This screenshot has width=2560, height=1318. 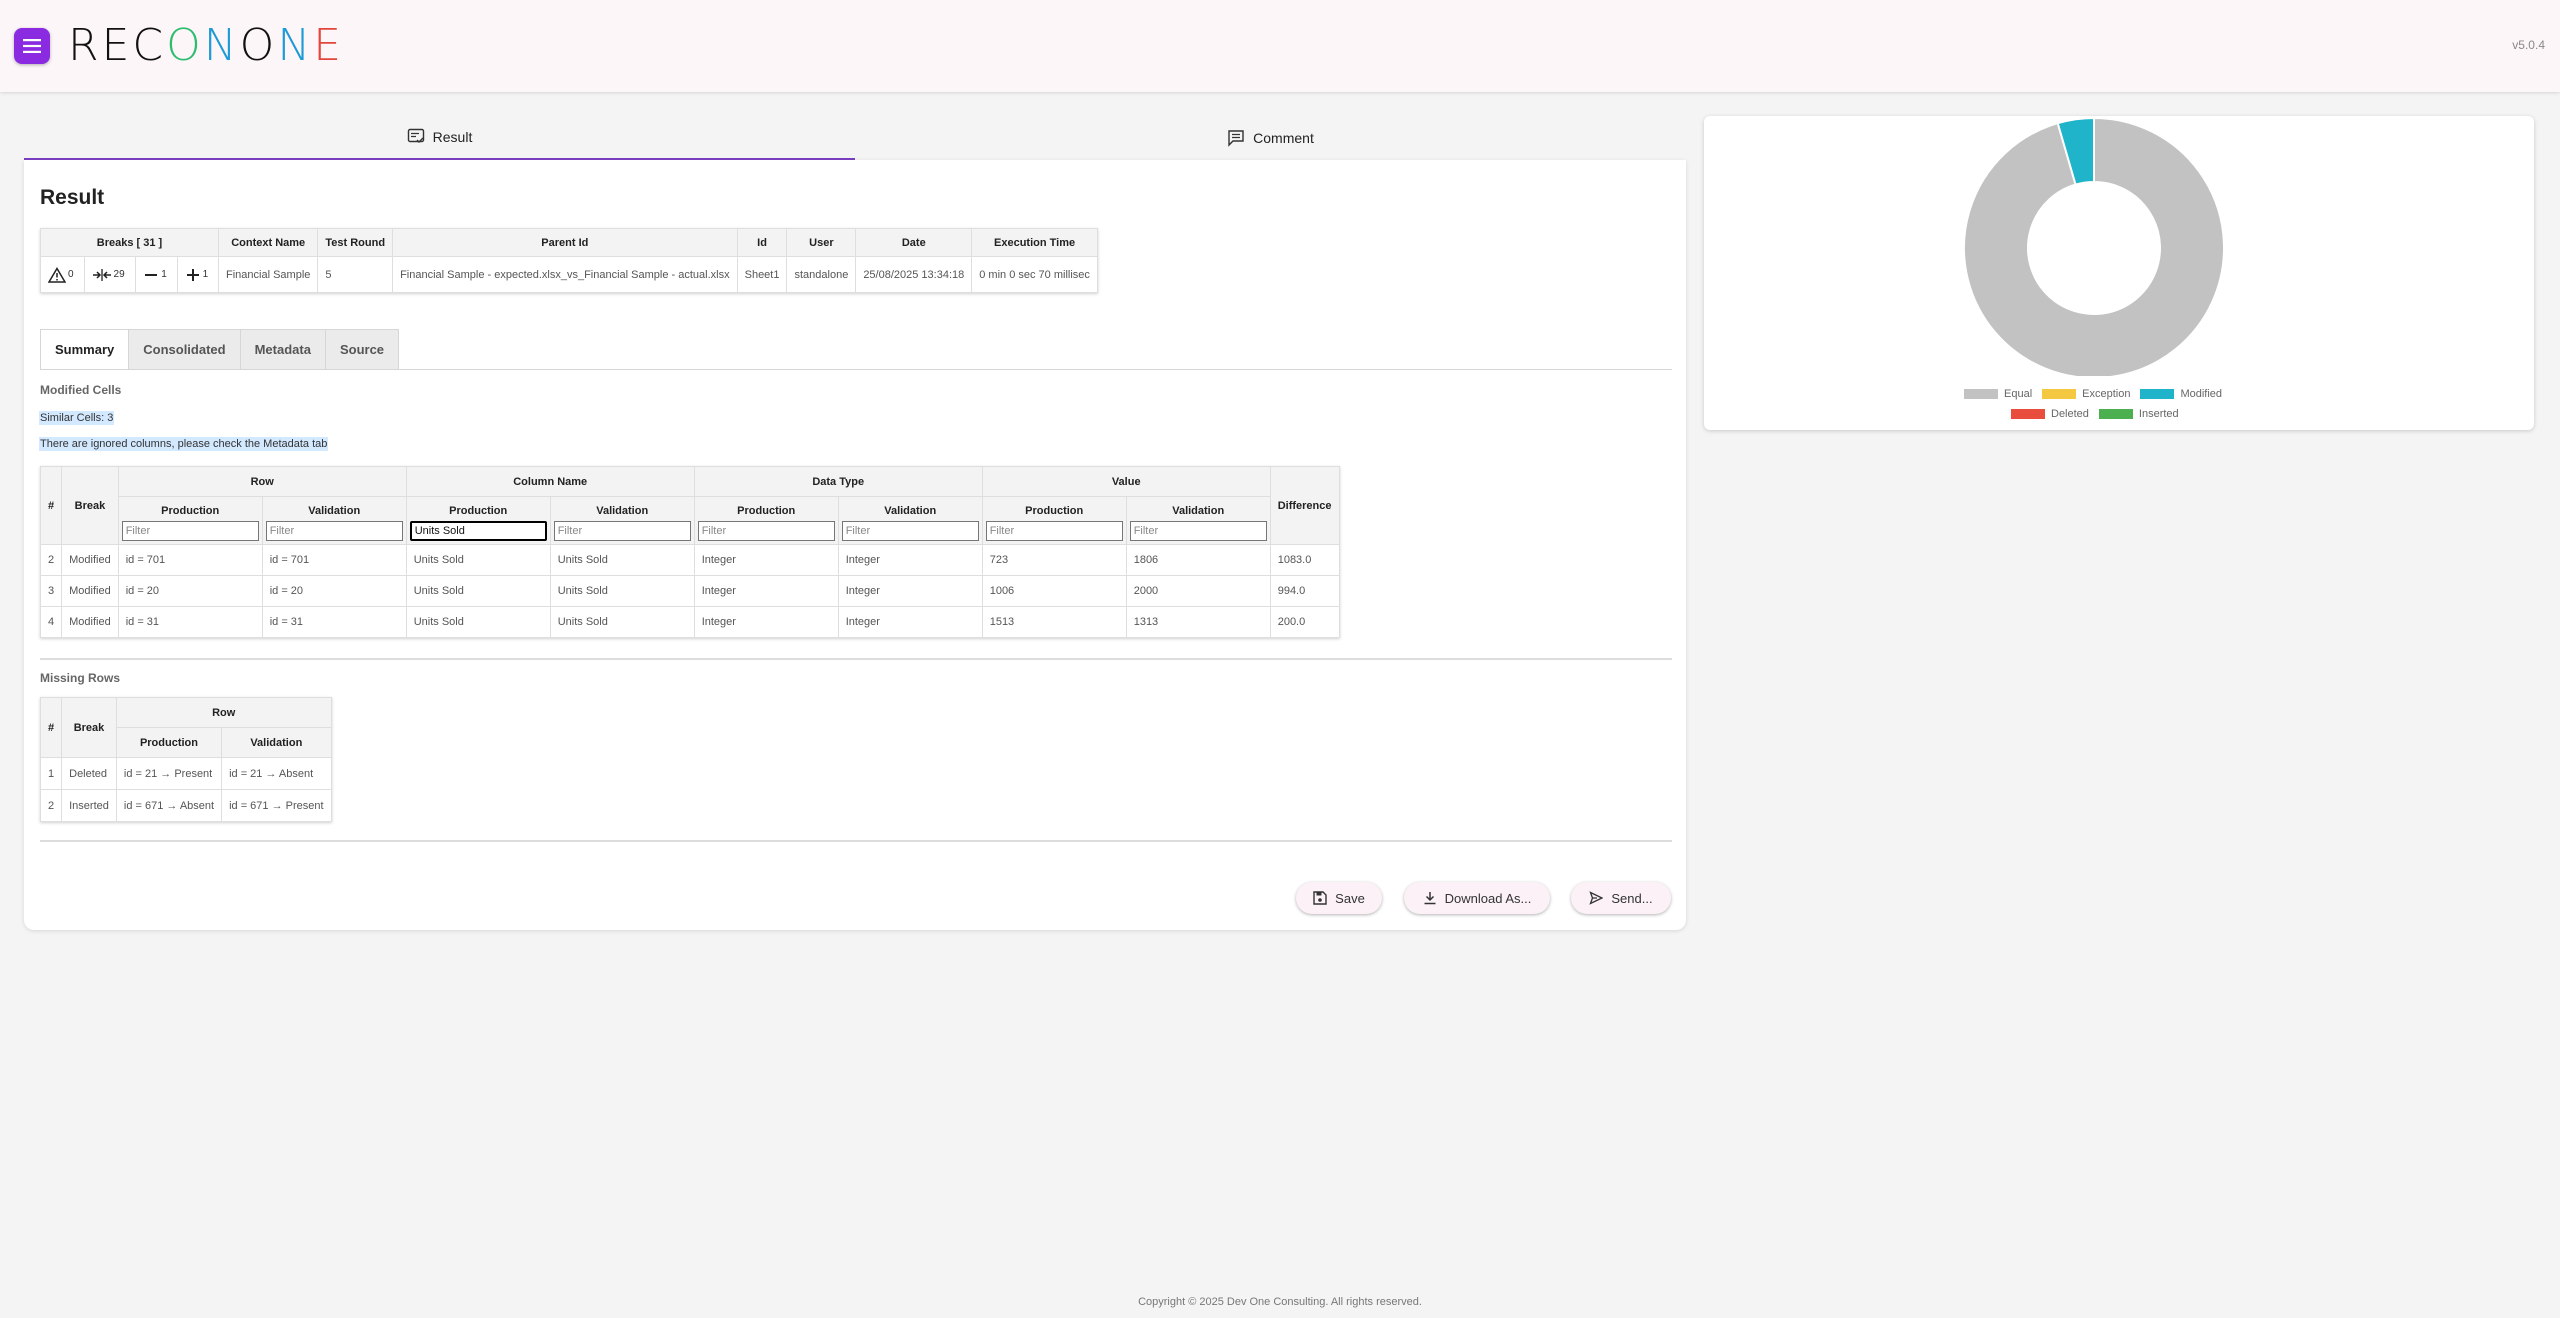 What do you see at coordinates (452, 137) in the screenshot?
I see `tab-result-label: Result` at bounding box center [452, 137].